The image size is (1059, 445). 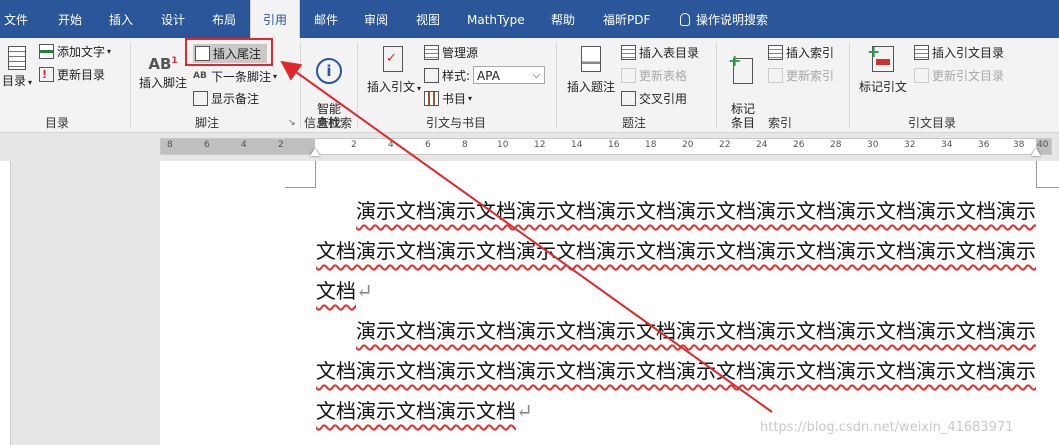 What do you see at coordinates (634, 123) in the screenshot?
I see `group-label-captions: 题注` at bounding box center [634, 123].